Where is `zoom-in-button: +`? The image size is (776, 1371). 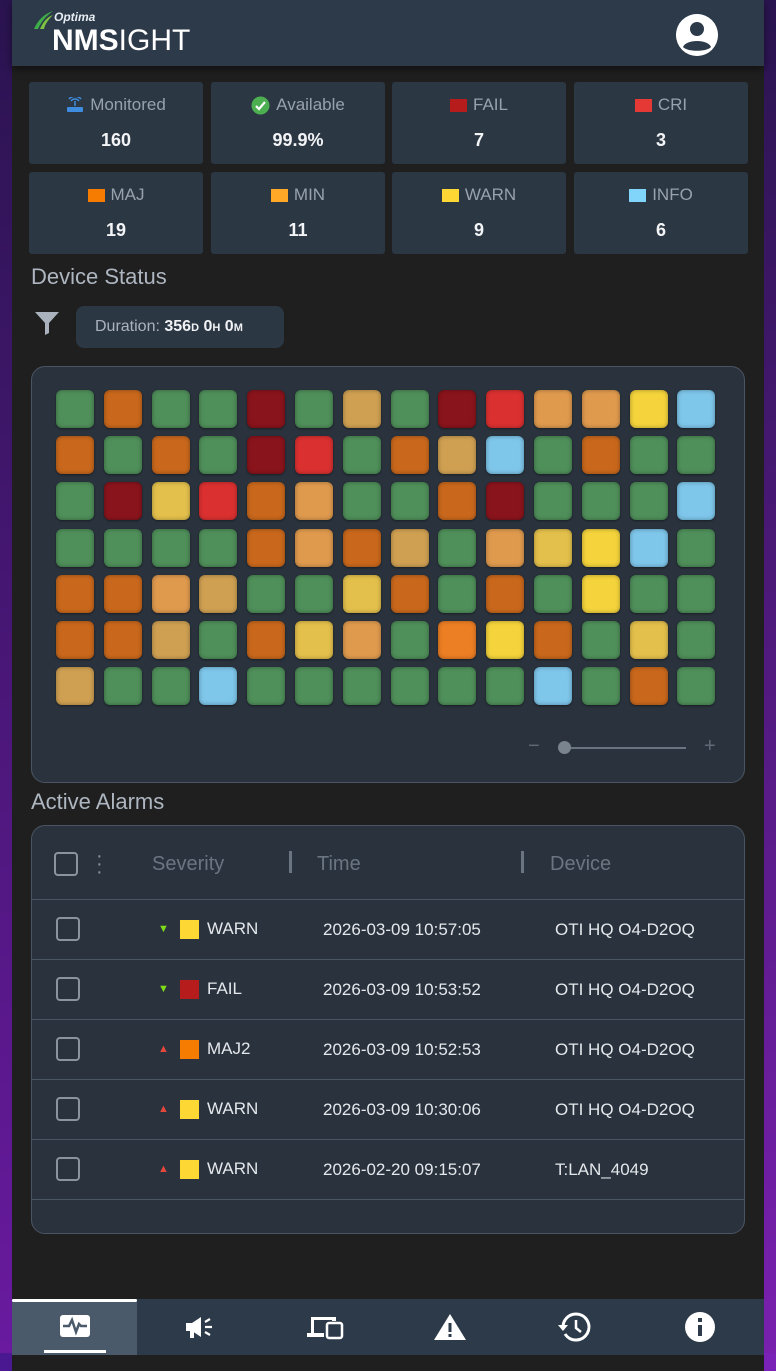 zoom-in-button: + is located at coordinates (710, 746).